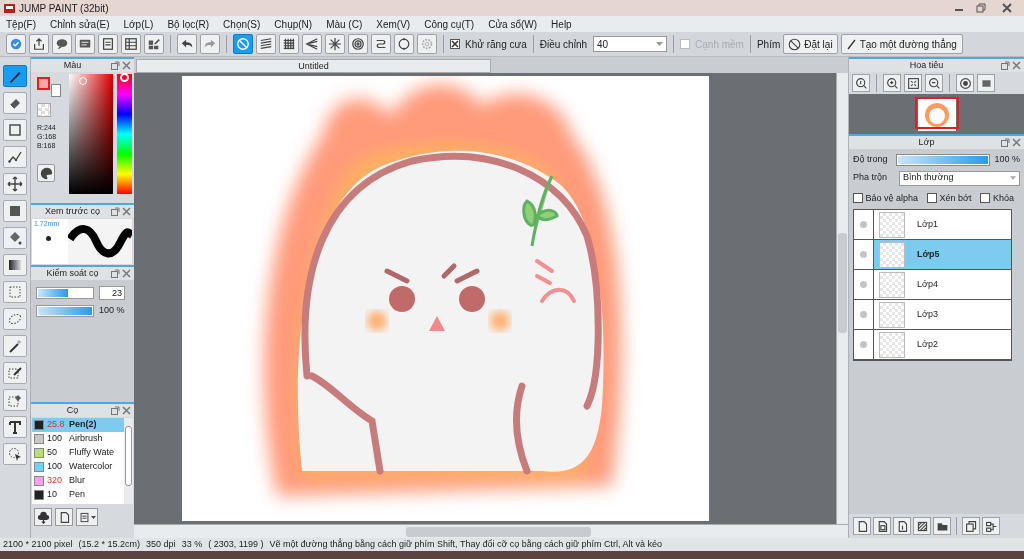 The width and height of the screenshot is (1024, 559). I want to click on menu-item: Chọn(S), so click(242, 24).